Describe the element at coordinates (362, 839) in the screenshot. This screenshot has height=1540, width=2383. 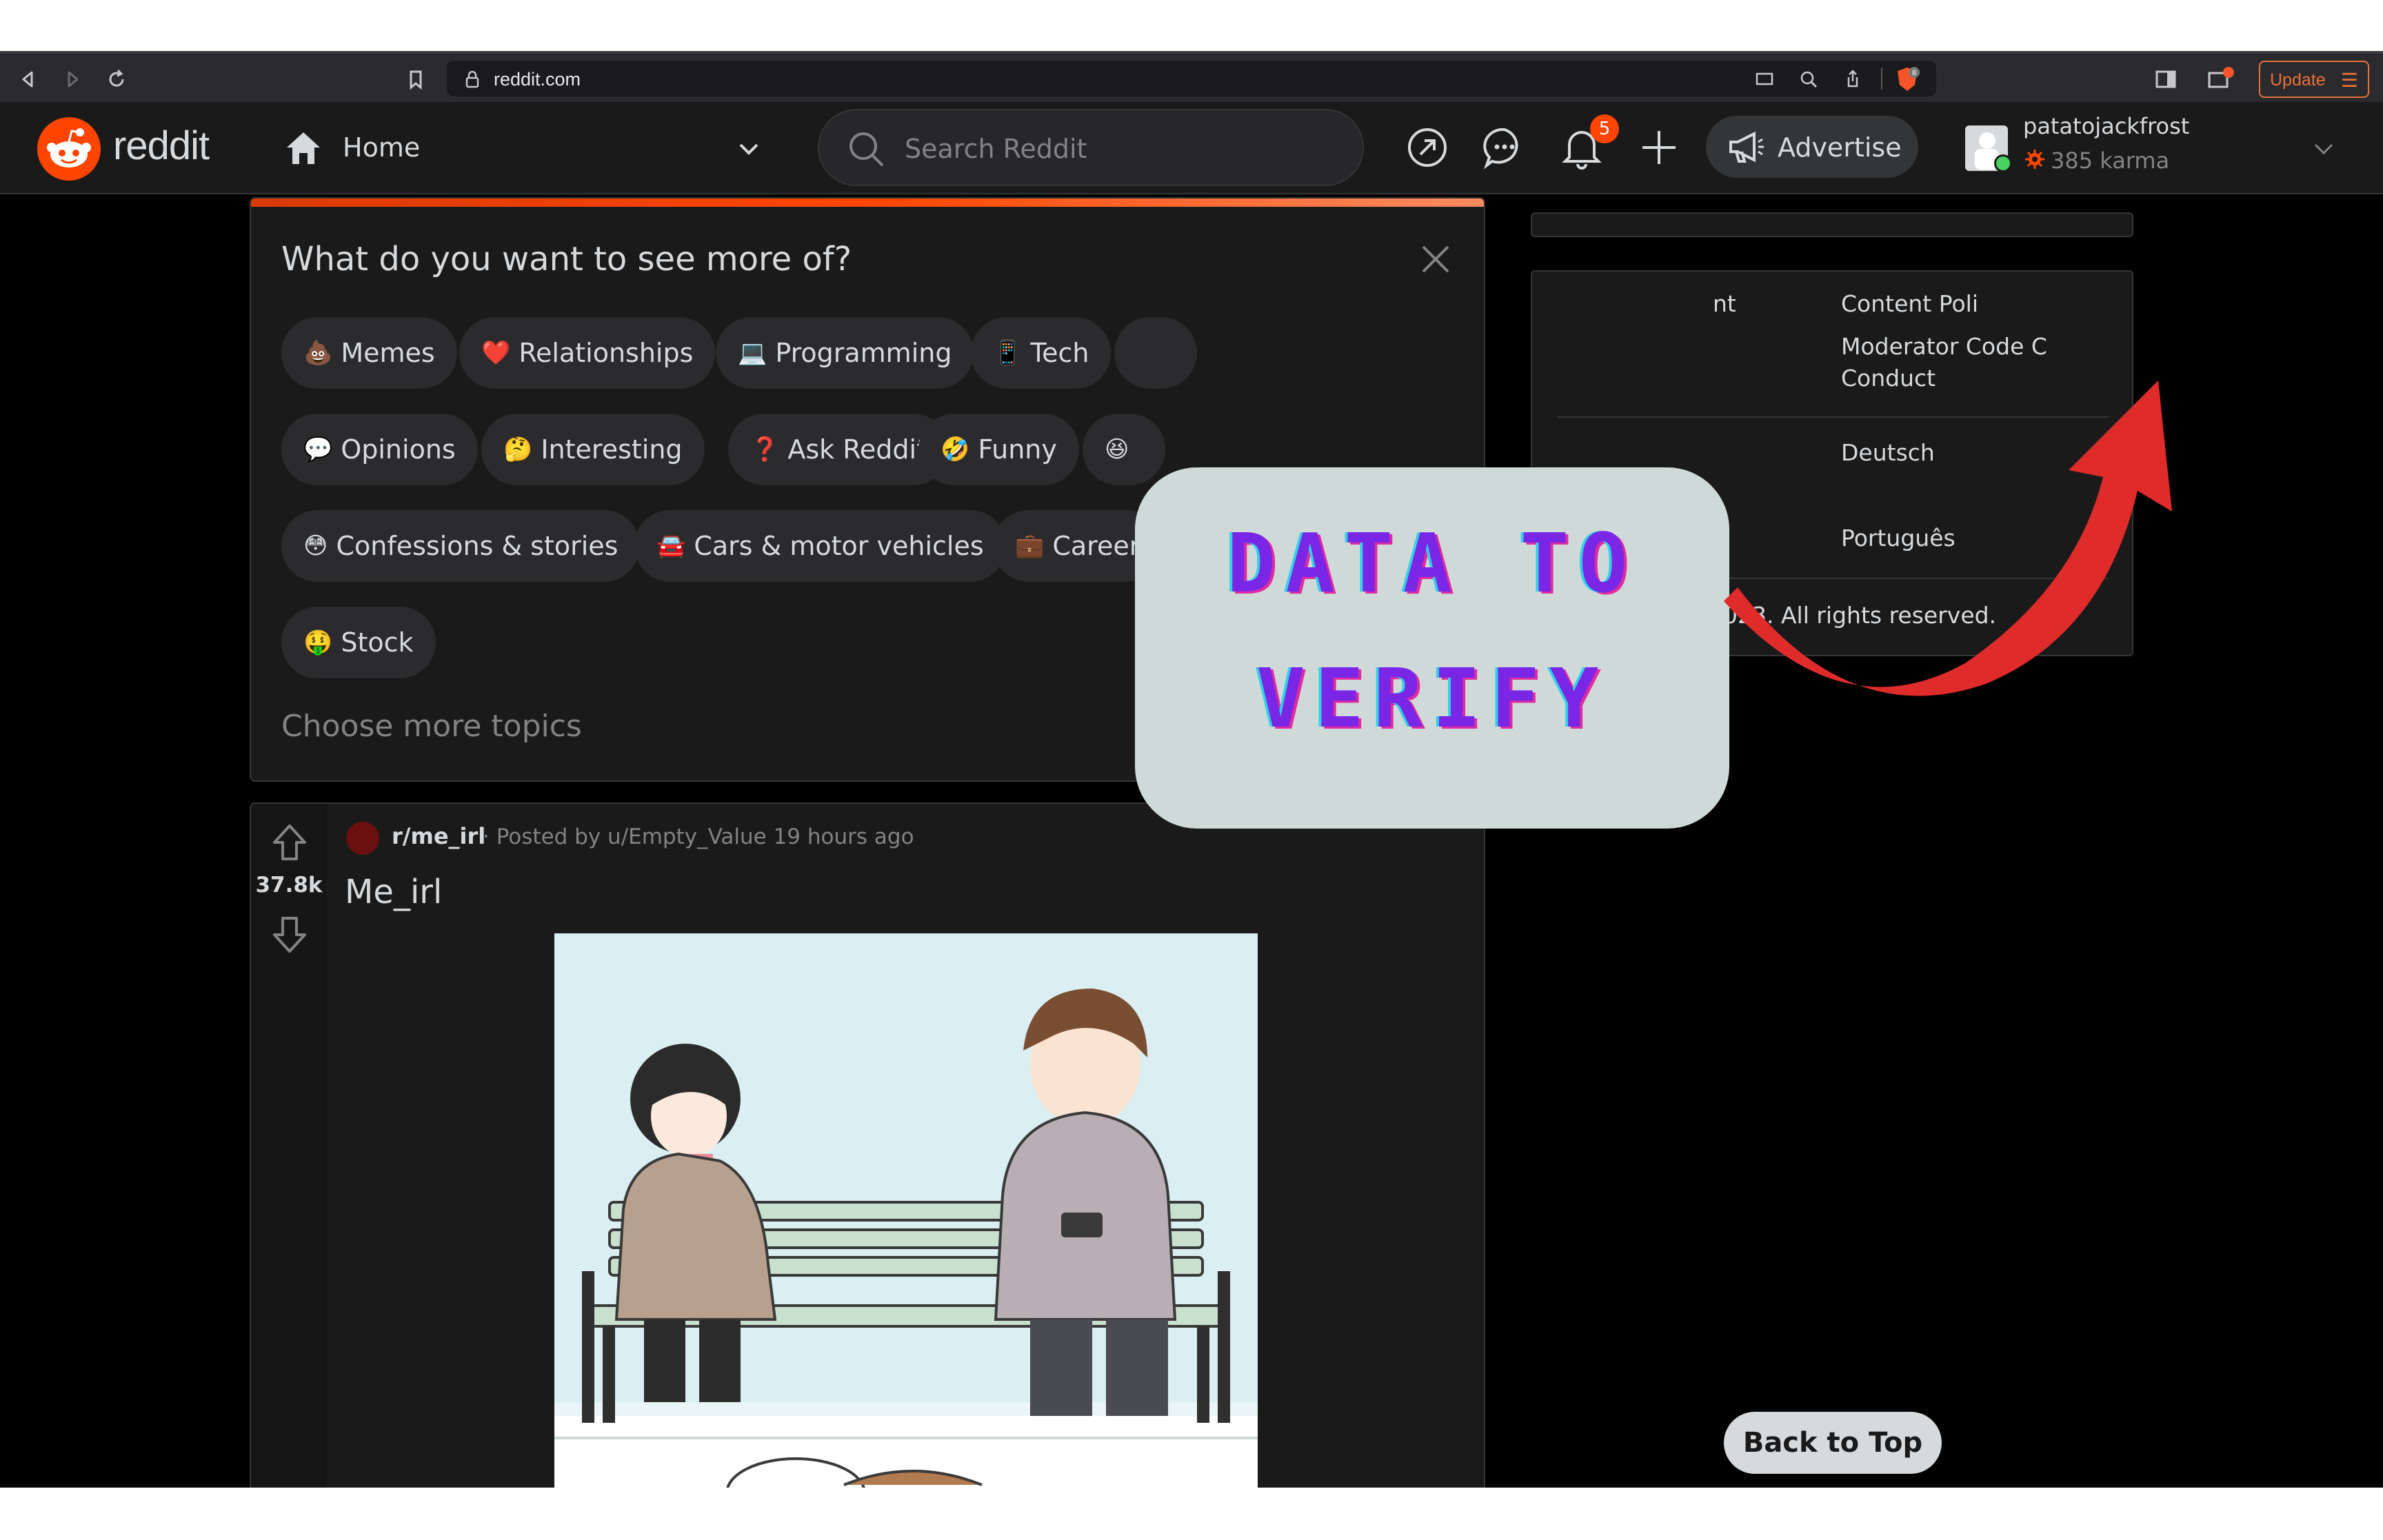
I see `subreddit-icon` at that location.